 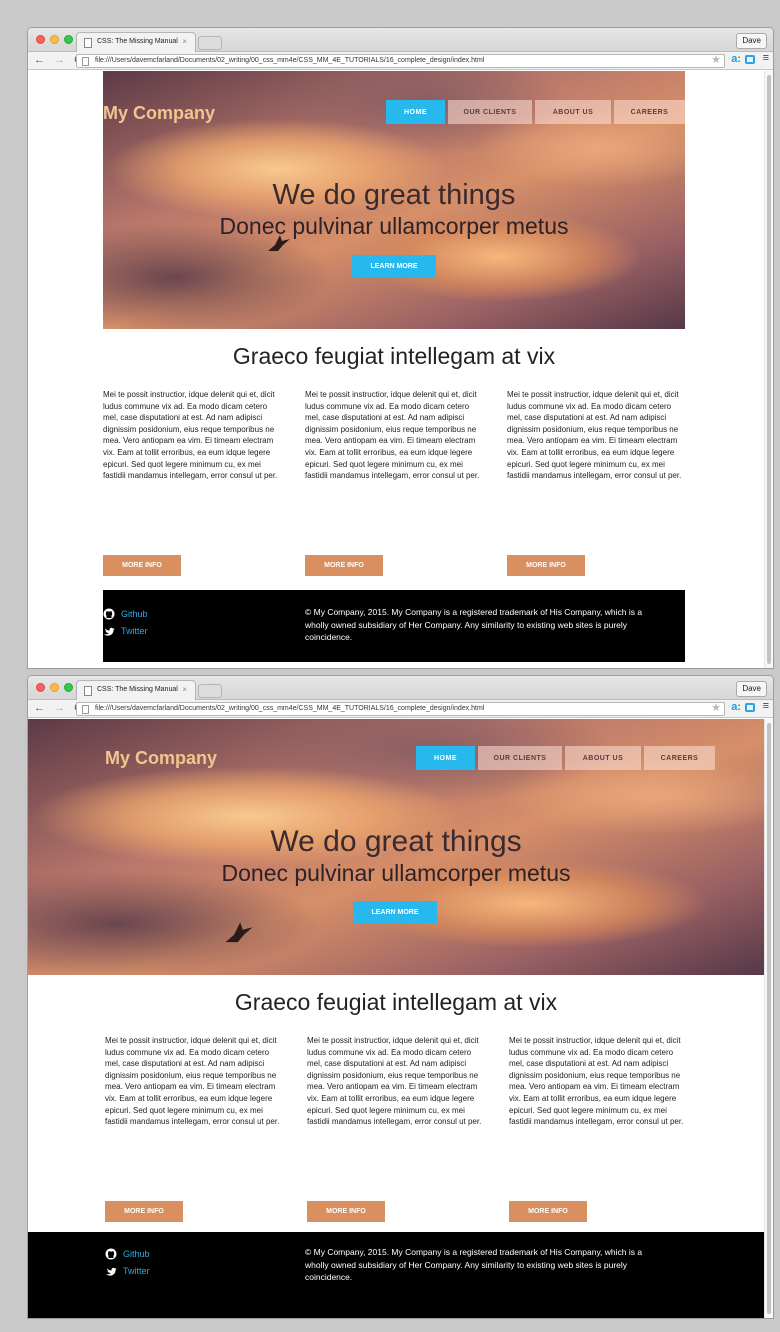 What do you see at coordinates (88, 691) in the screenshot?
I see `document-icon` at bounding box center [88, 691].